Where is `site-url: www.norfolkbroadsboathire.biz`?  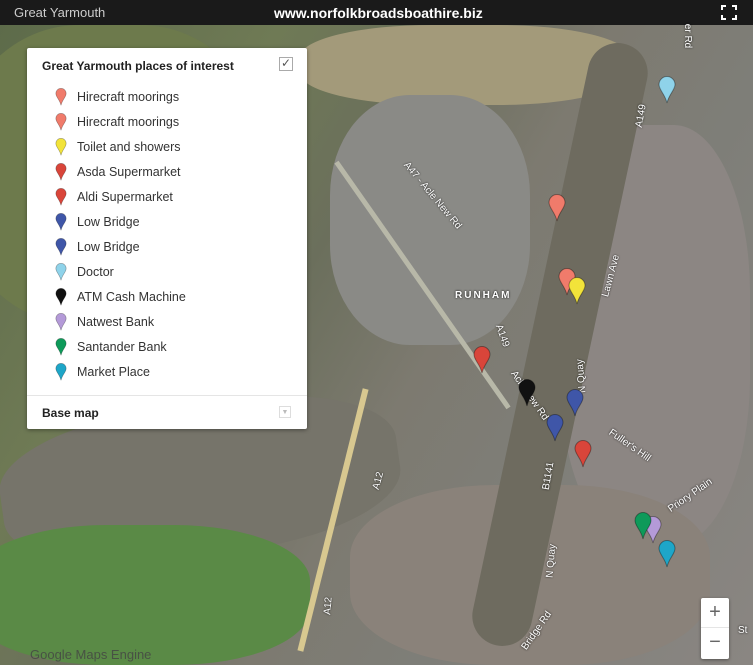
site-url: www.norfolkbroadsboathire.biz is located at coordinates (378, 13).